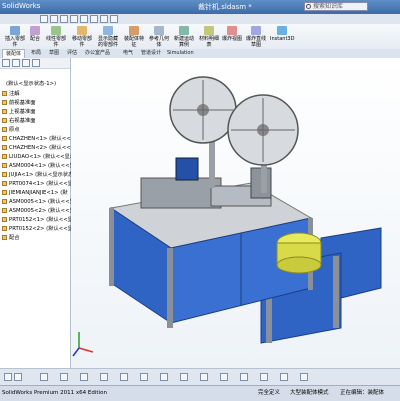 Image resolution: width=400 pixels, height=401 pixels. I want to click on mates-icon, so click(4, 237).